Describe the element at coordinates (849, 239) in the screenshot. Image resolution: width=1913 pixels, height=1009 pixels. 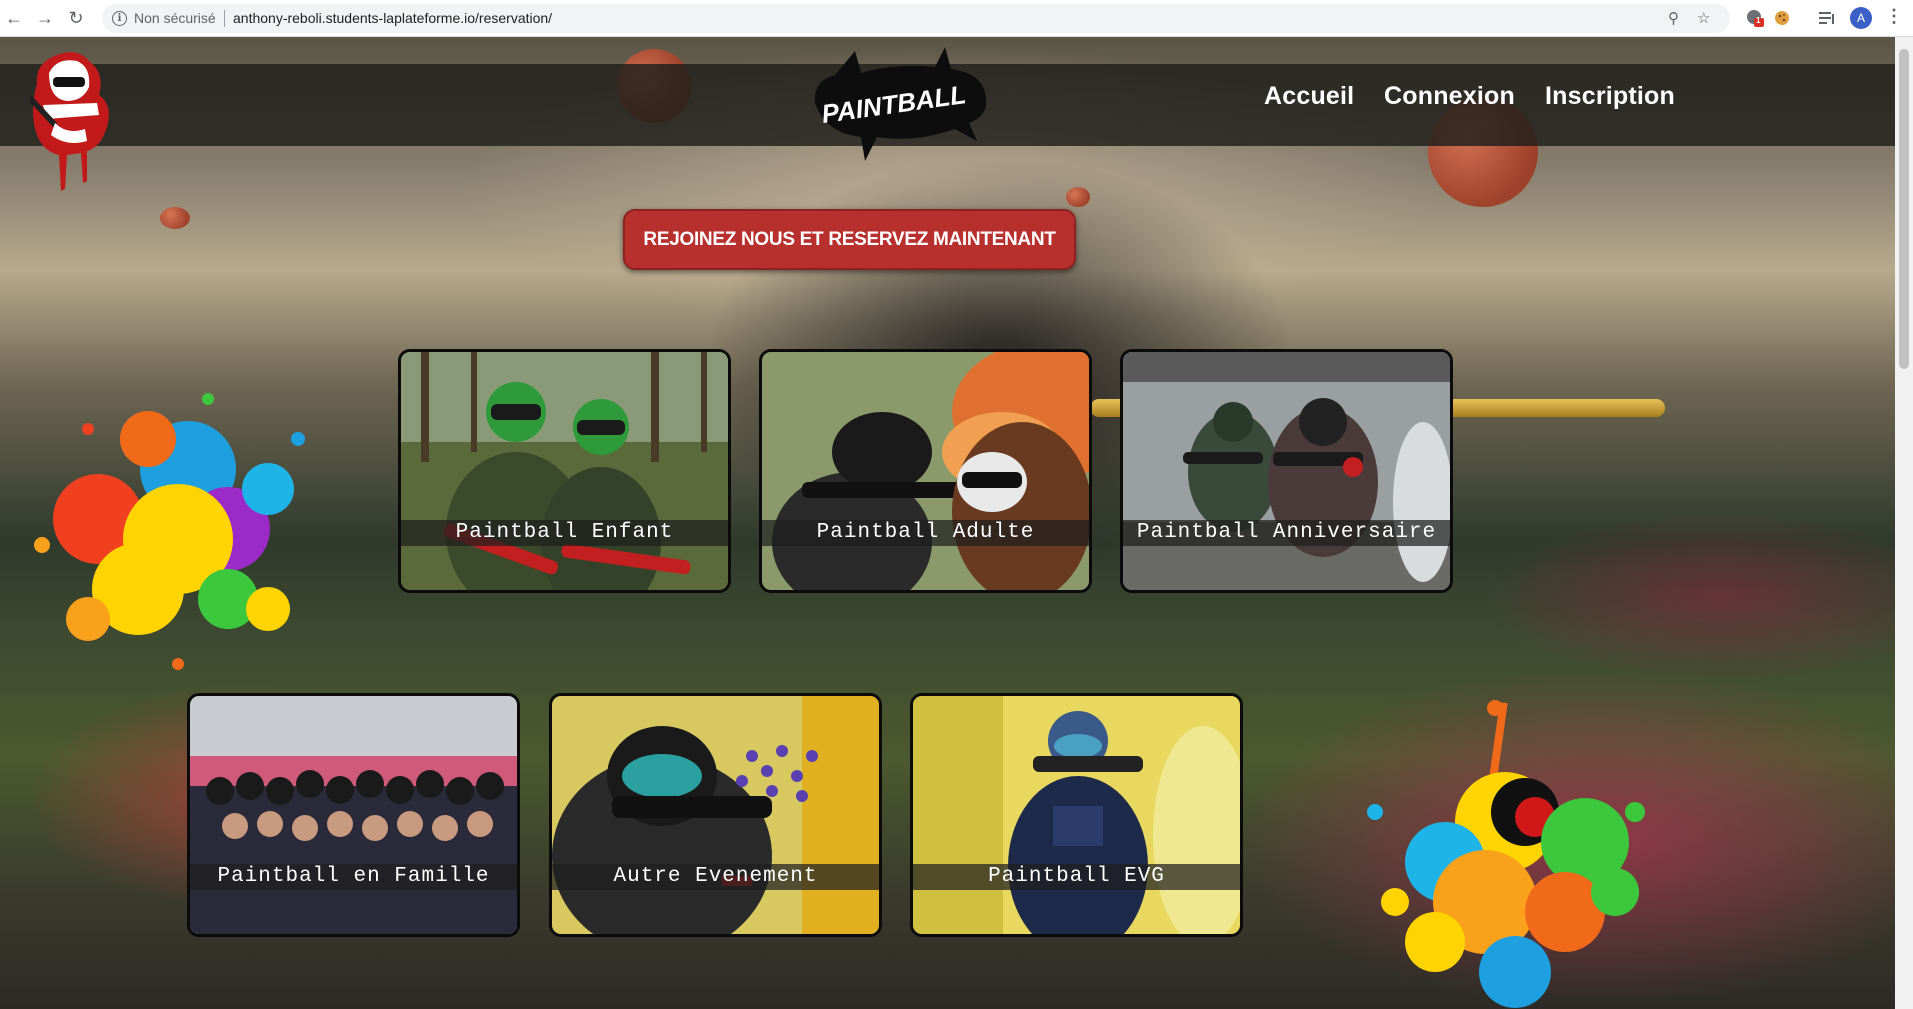
I see `reserve-cta-button: REJOINEZ NOUS ET RESERVEZ MAINTENANT` at that location.